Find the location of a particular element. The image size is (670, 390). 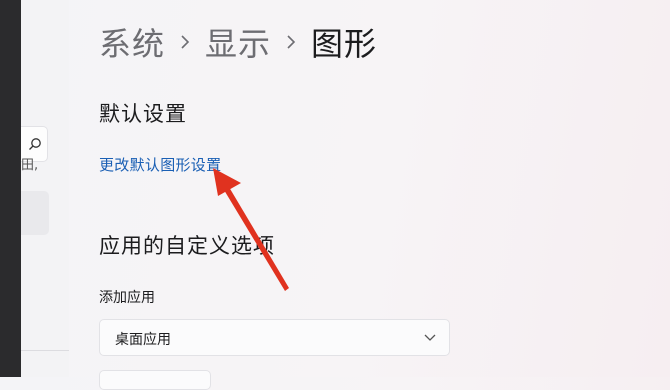

nav-item-selected is located at coordinates (35, 213).